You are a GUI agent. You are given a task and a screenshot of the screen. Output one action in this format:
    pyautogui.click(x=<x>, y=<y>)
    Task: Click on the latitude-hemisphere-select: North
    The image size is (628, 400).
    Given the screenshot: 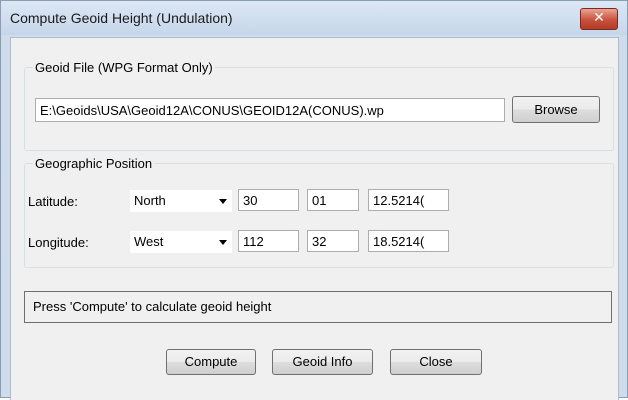 What is the action you would take?
    pyautogui.click(x=181, y=201)
    